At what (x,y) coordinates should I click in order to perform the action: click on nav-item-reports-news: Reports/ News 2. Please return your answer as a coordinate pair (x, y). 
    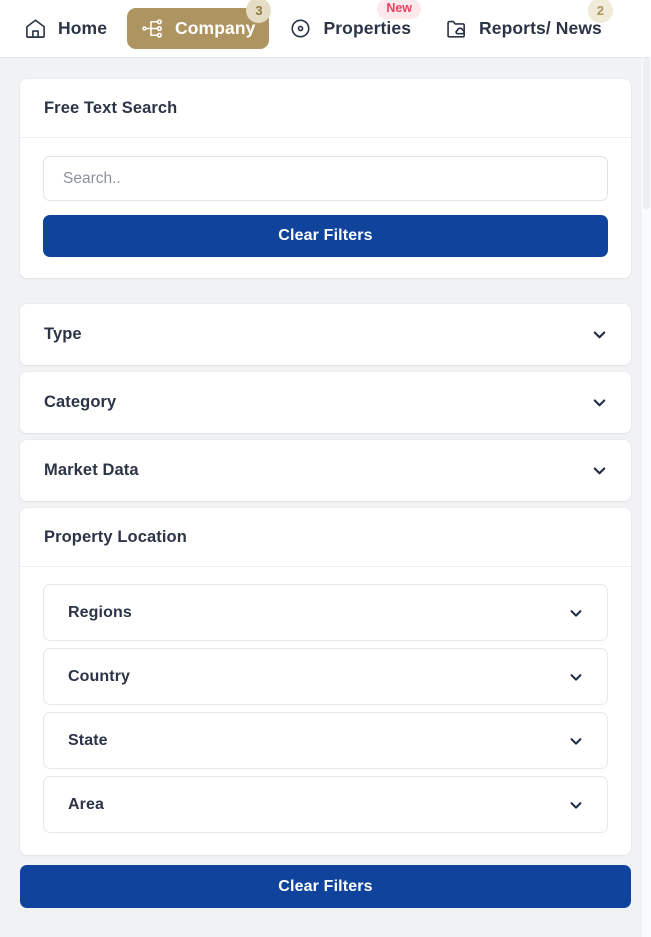
    Looking at the image, I should click on (523, 24).